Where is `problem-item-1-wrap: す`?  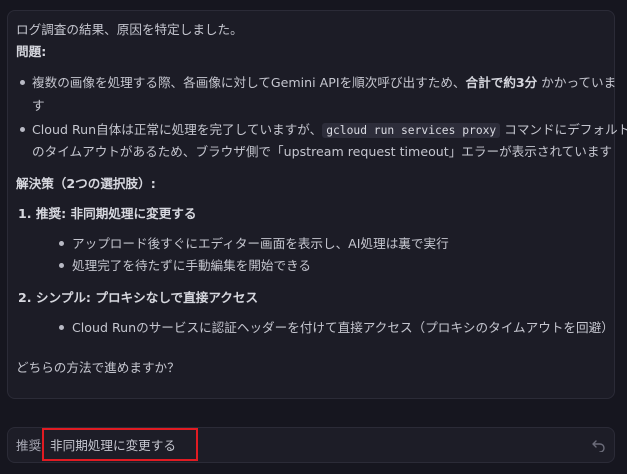 problem-item-1-wrap: す is located at coordinates (38, 105).